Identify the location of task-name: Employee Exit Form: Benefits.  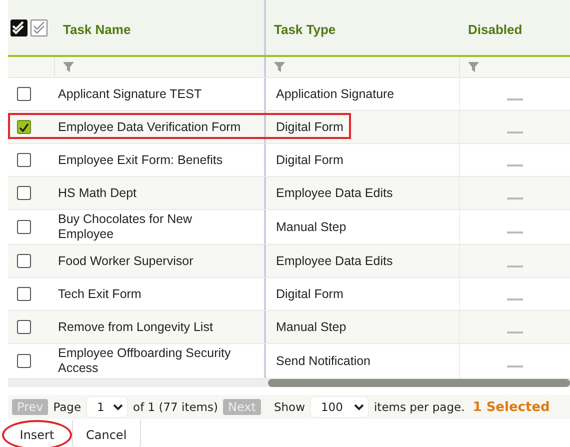
(140, 160).